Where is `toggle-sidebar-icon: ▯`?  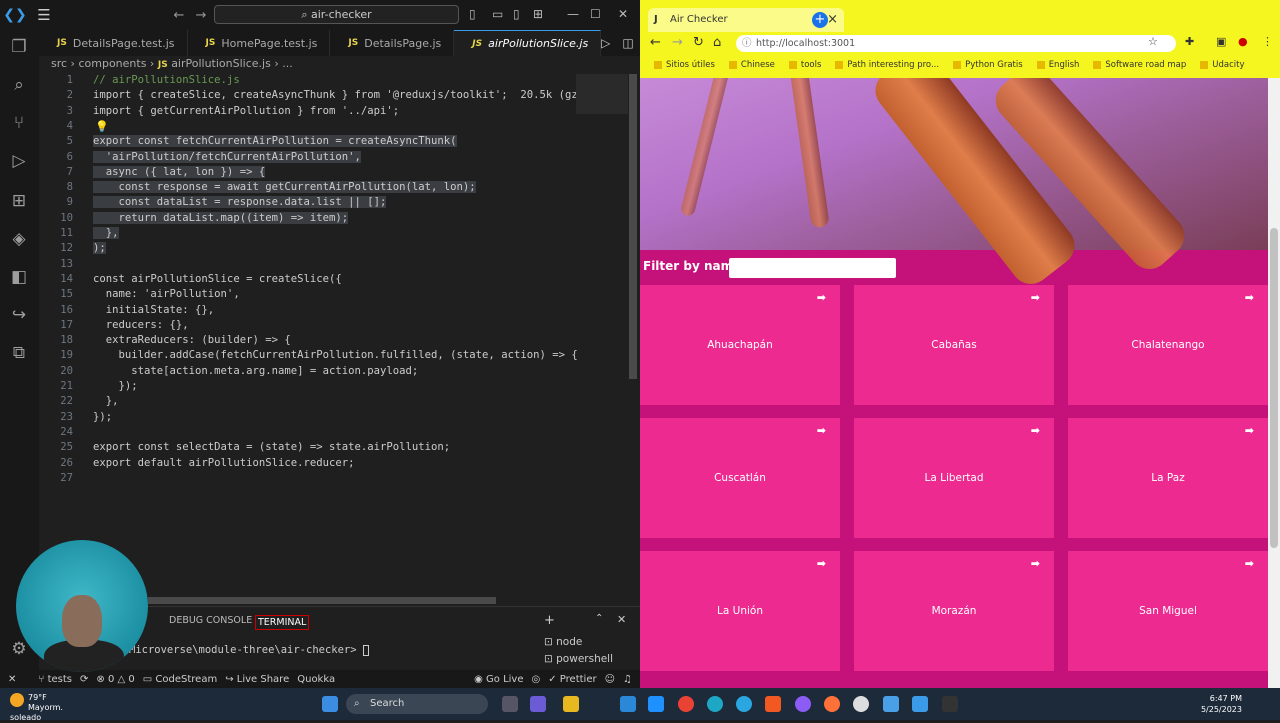 toggle-sidebar-icon: ▯ is located at coordinates (472, 14).